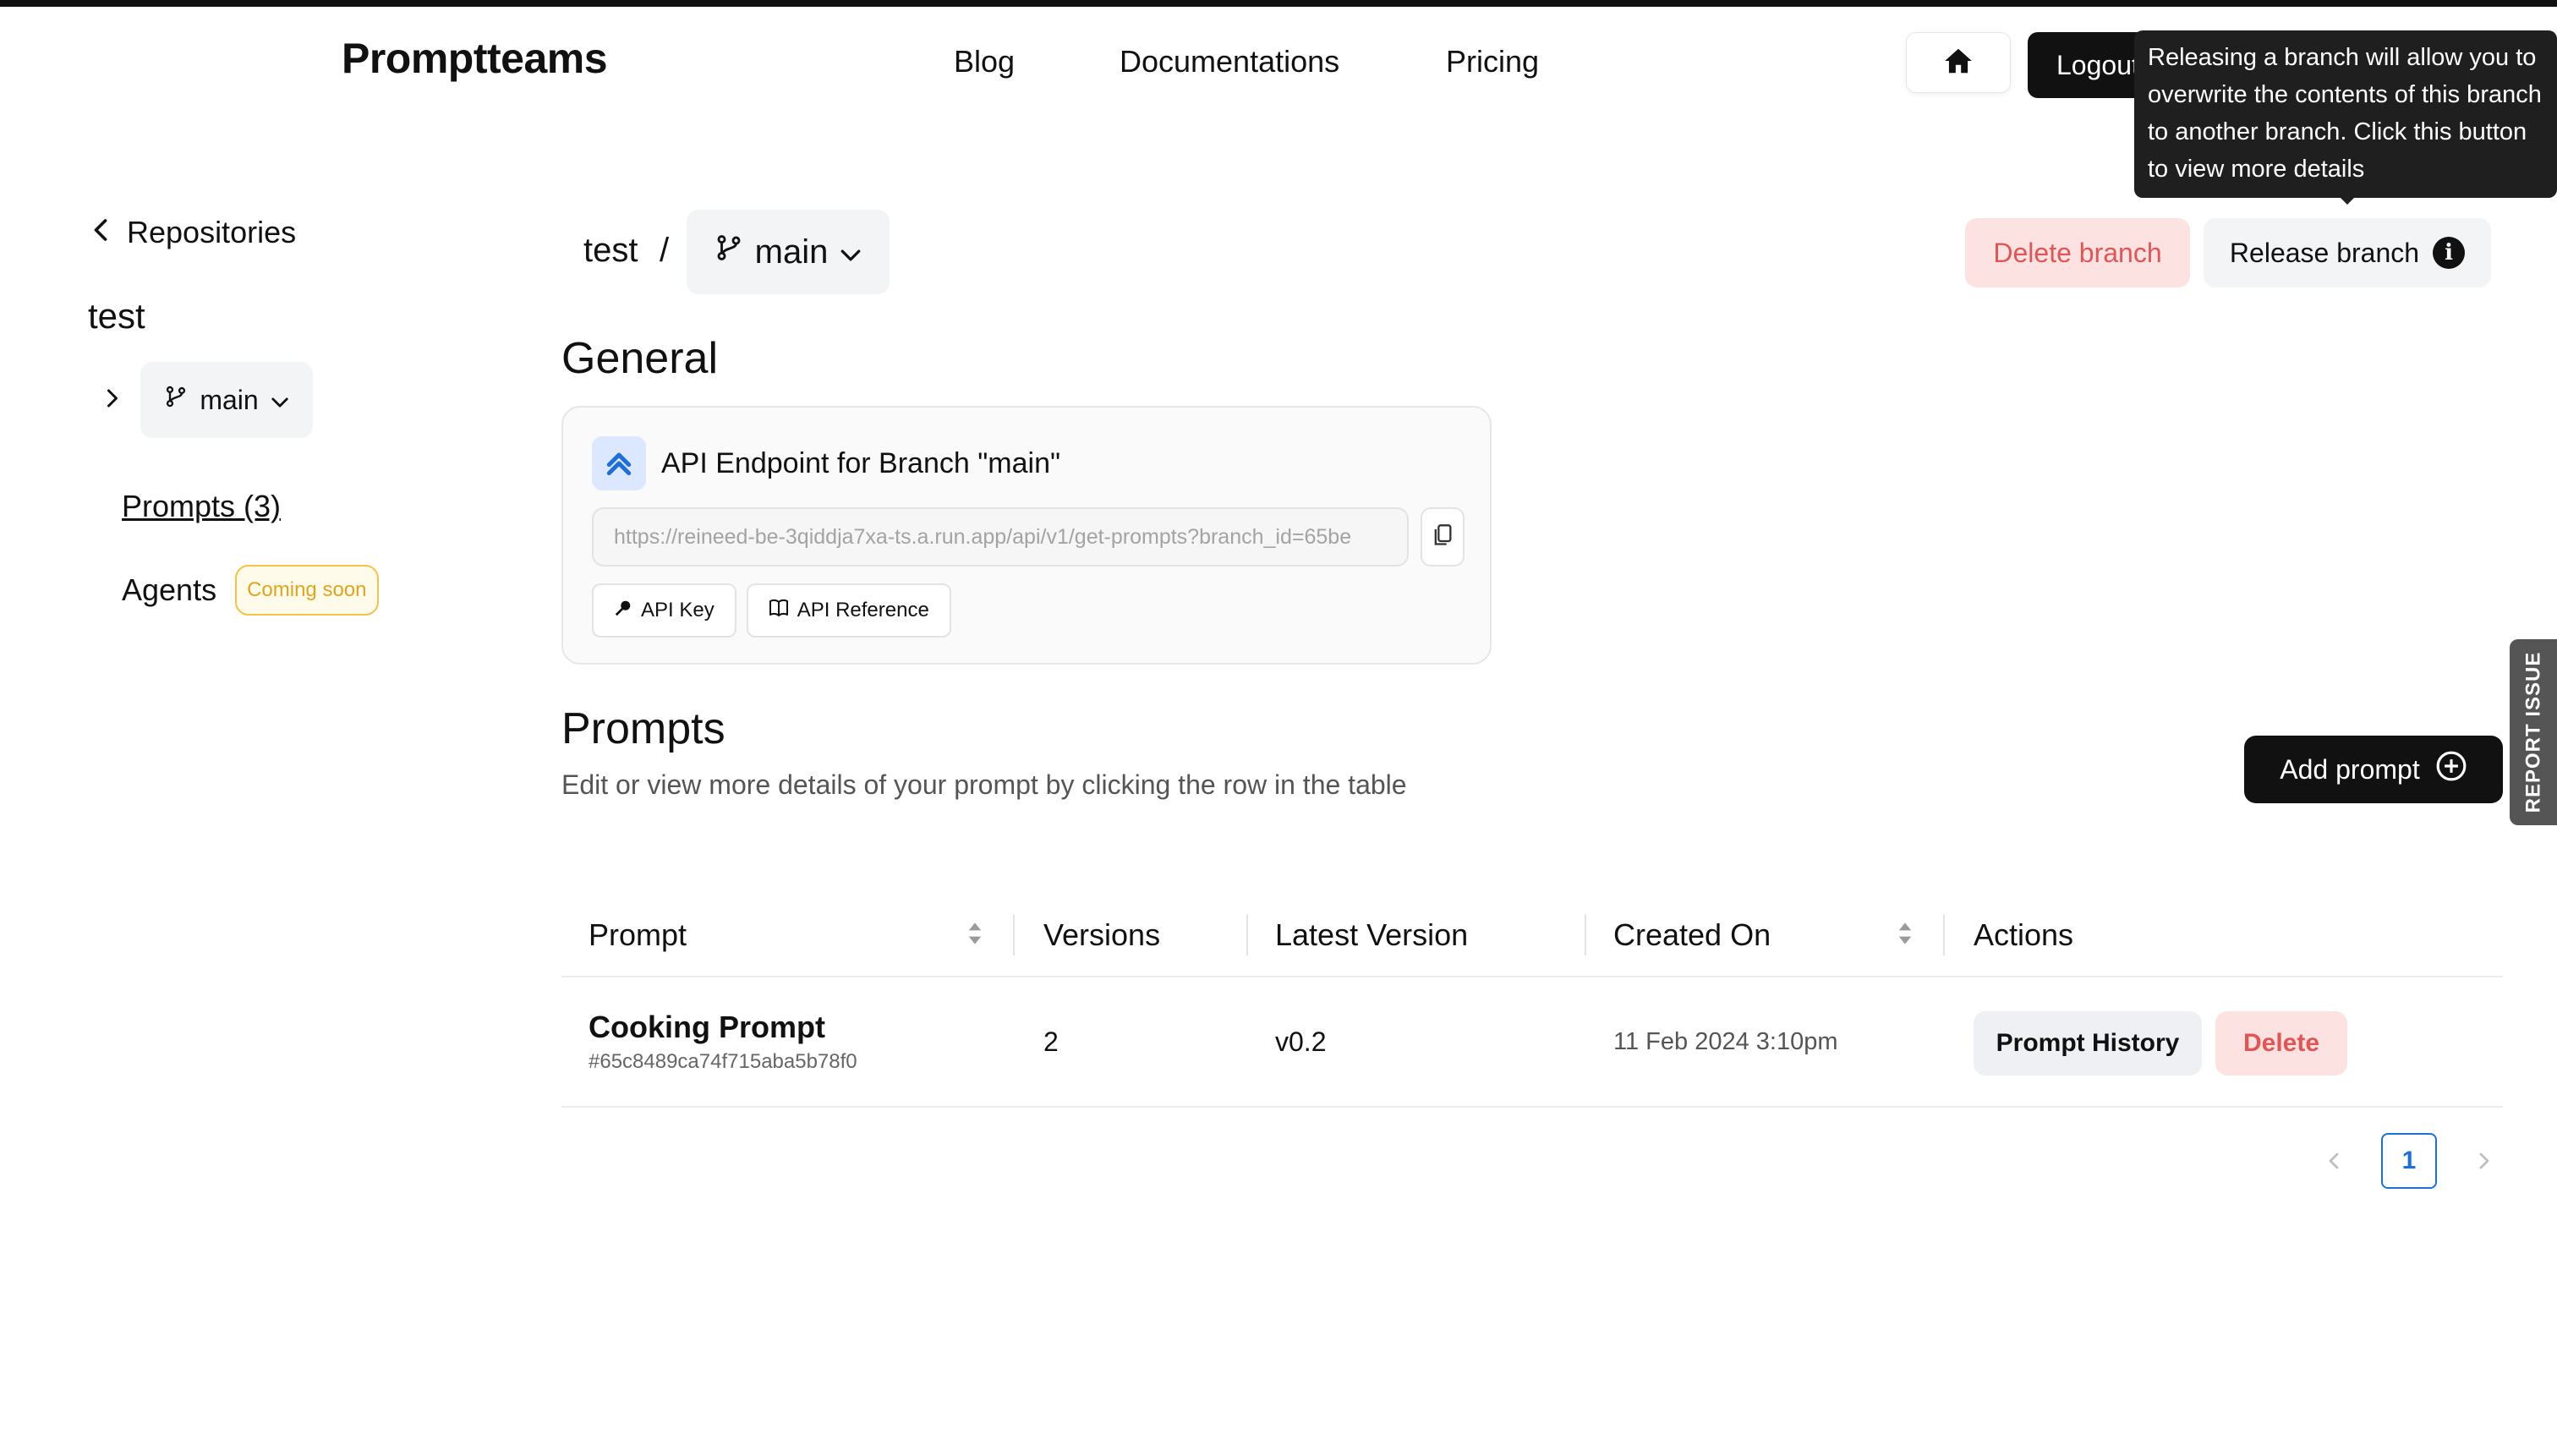 The image size is (2557, 1456). I want to click on add-prompt-button: Add prompt, so click(2373, 770).